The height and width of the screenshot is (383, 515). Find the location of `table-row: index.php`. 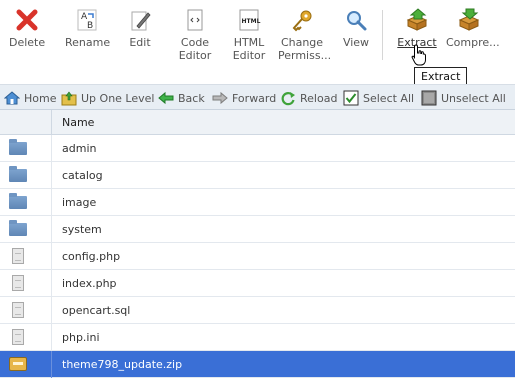

table-row: index.php is located at coordinates (257, 283).